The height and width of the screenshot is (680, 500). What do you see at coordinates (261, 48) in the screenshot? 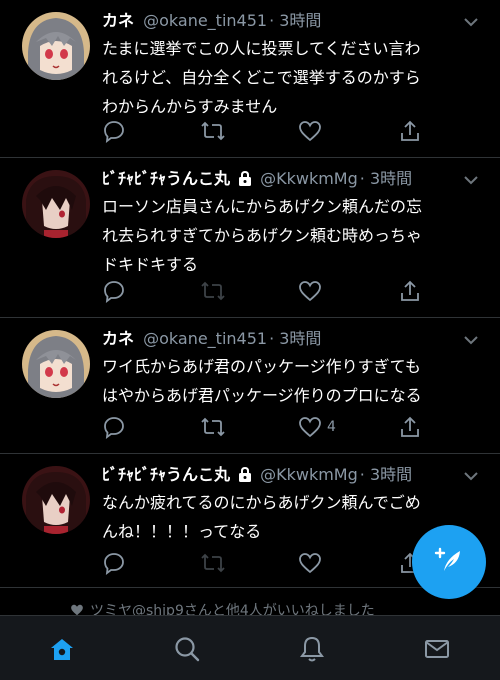
I see `tweet-text-line: たまに選挙でこの人に投票してください言わ` at bounding box center [261, 48].